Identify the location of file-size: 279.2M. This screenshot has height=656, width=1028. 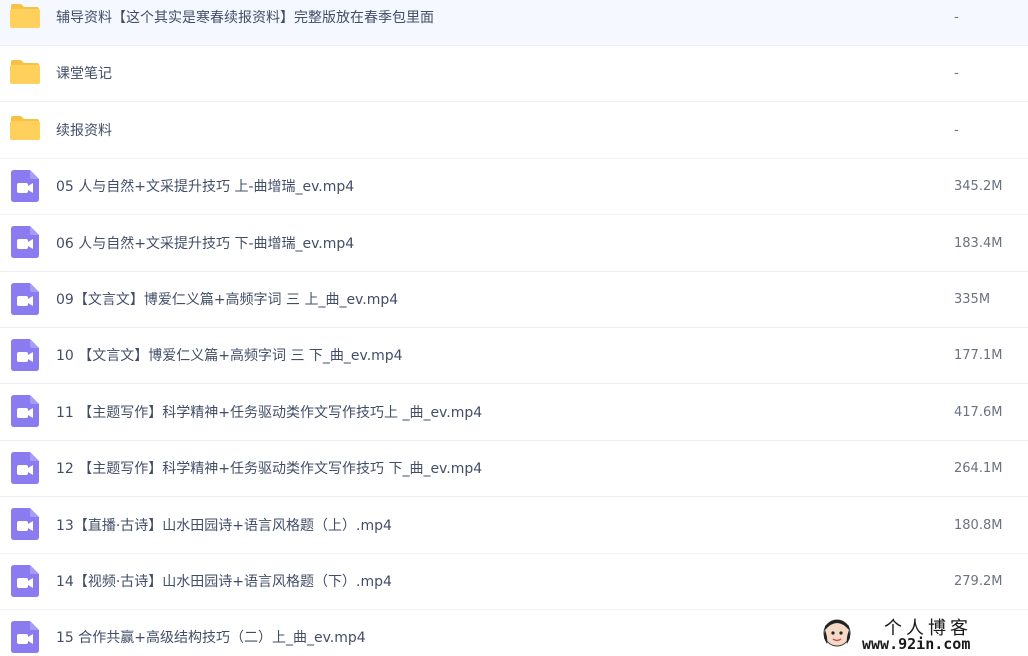
(978, 581).